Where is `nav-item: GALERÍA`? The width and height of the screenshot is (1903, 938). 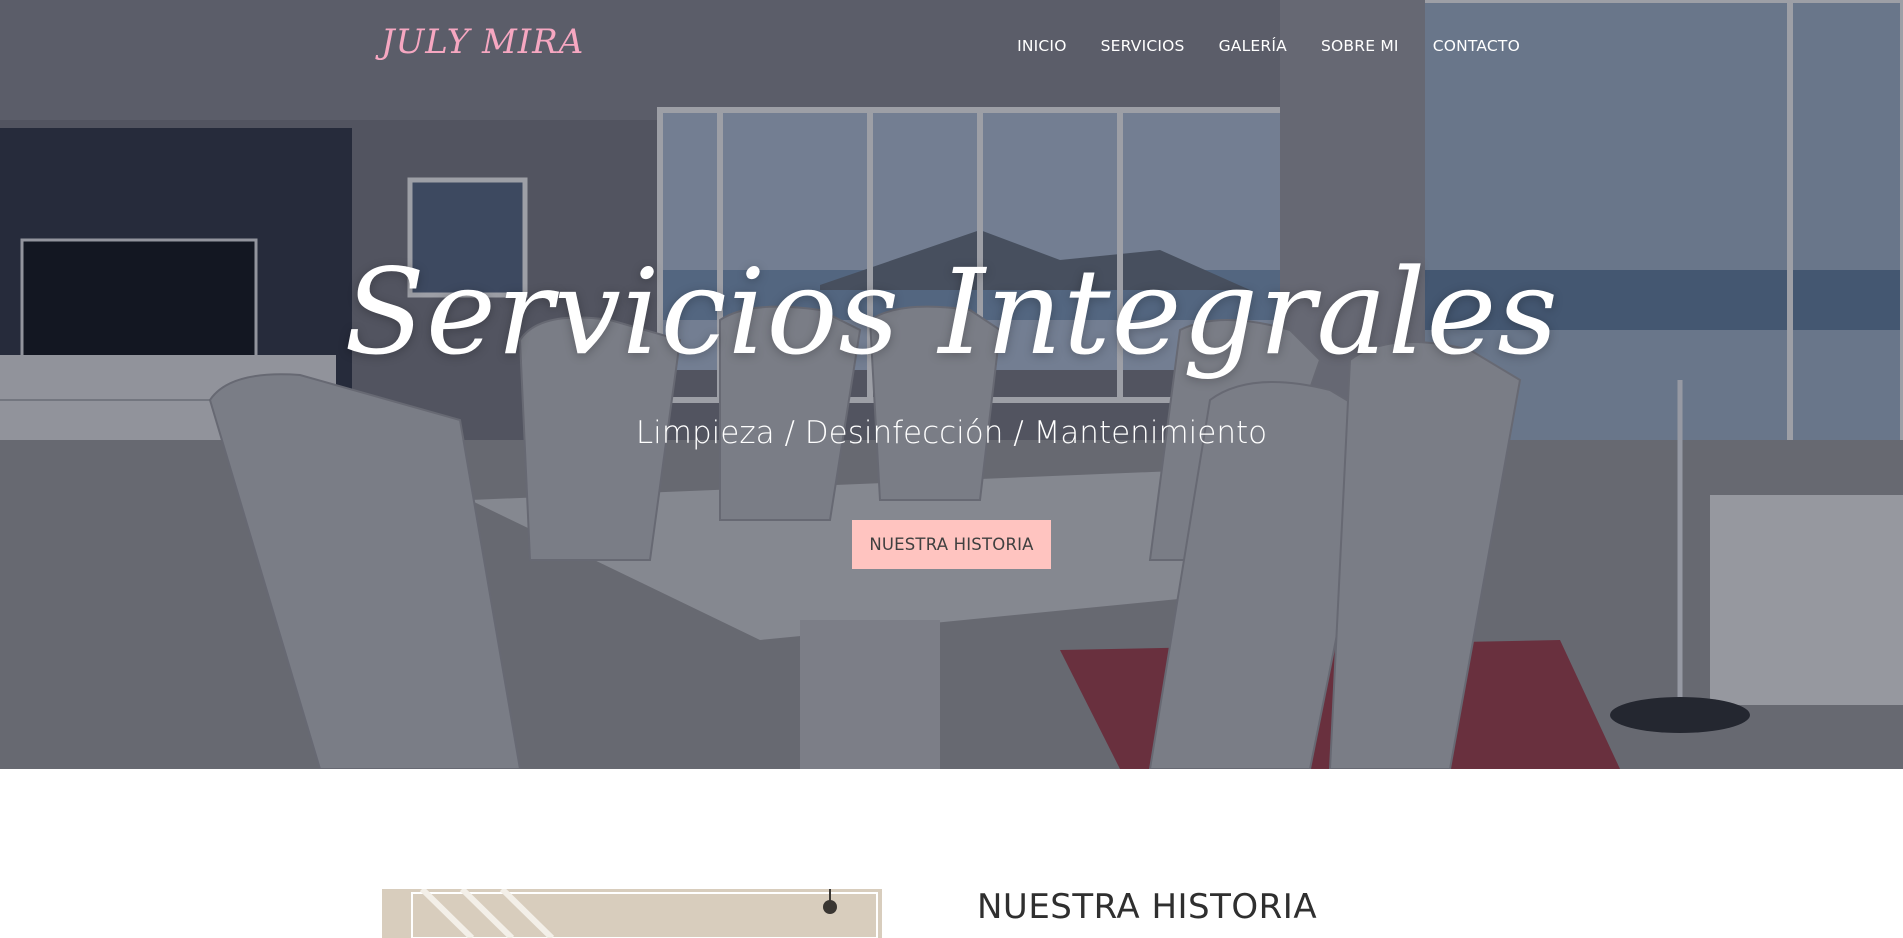 nav-item: GALERÍA is located at coordinates (1253, 45).